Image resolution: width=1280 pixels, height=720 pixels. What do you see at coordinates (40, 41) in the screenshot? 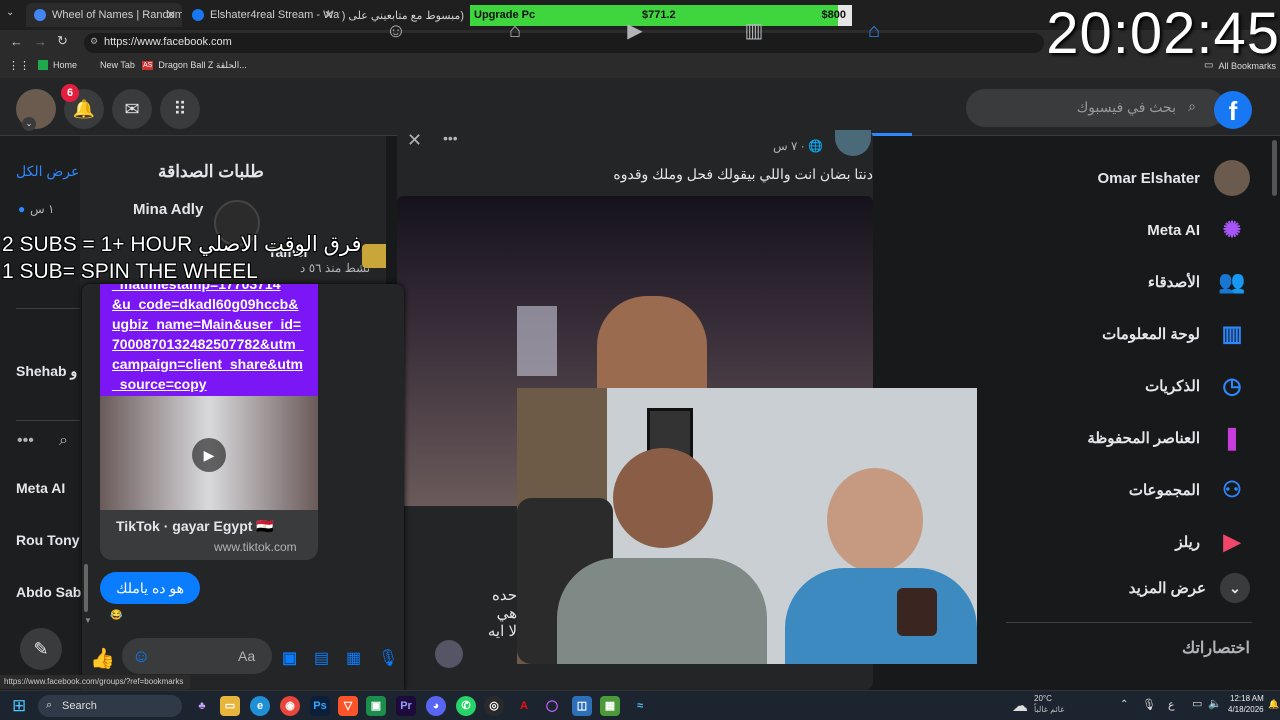
I see `forward-icon: →` at bounding box center [40, 41].